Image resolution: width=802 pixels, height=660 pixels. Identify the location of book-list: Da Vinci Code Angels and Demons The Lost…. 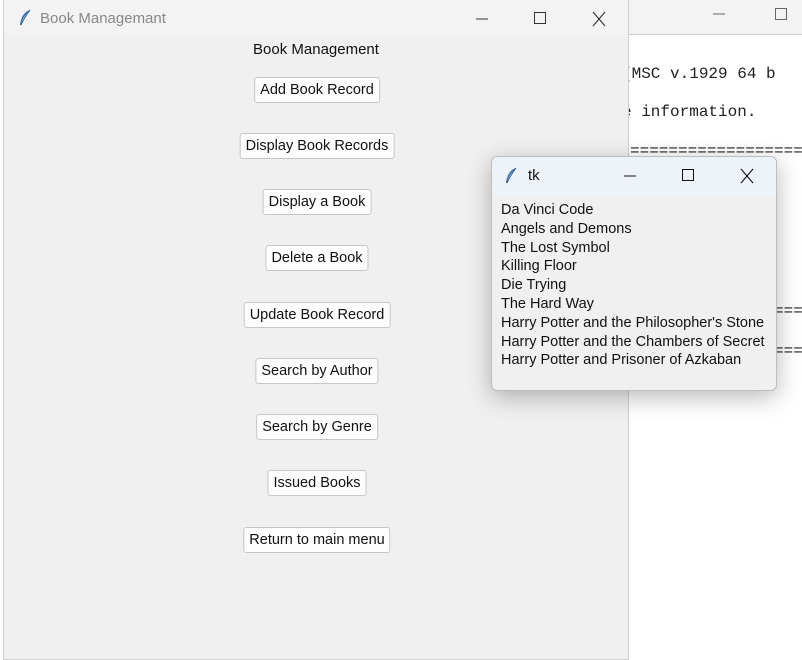
(633, 285).